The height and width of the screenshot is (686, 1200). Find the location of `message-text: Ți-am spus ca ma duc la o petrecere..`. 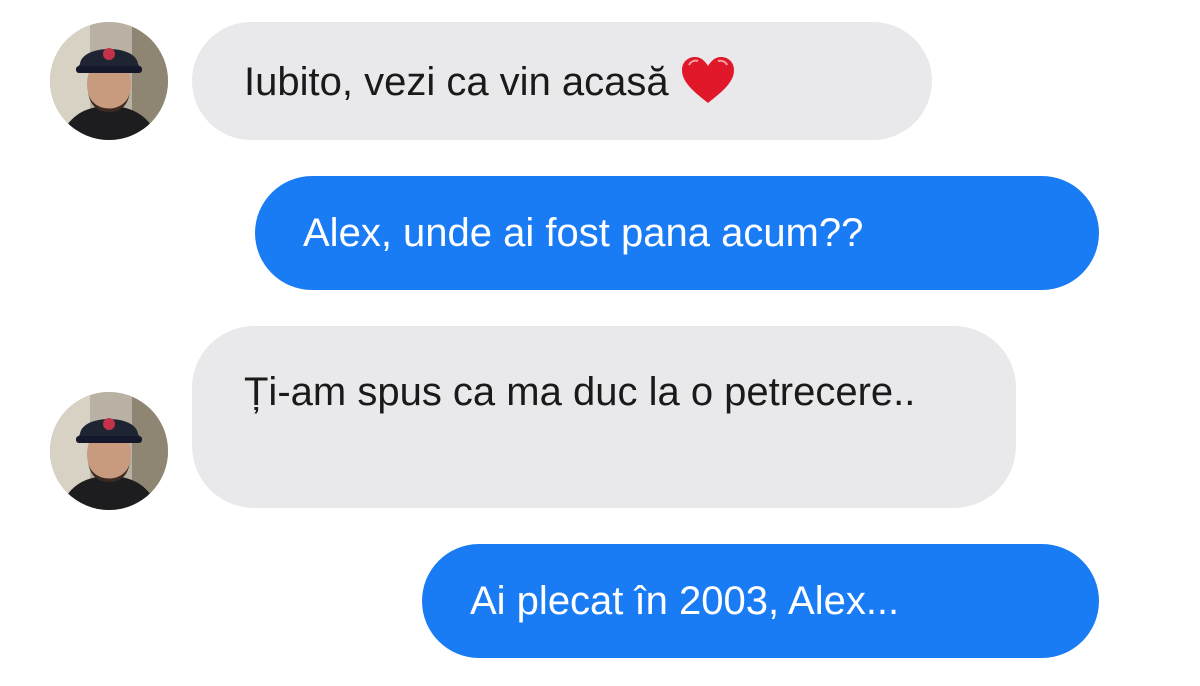

message-text: Ți-am spus ca ma duc la o petrecere.. is located at coordinates (580, 392).